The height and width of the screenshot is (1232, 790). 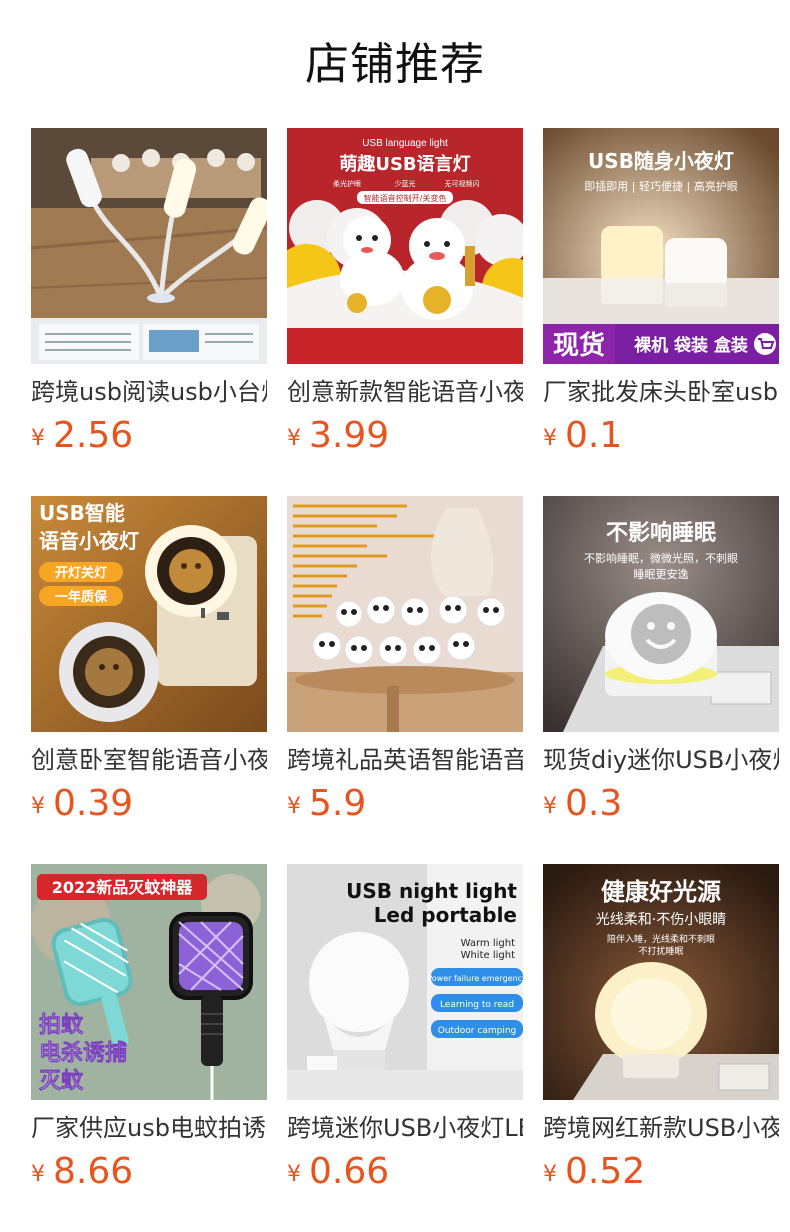 I want to click on product-name: 创意卧室智能语音小夜灯, so click(x=149, y=760).